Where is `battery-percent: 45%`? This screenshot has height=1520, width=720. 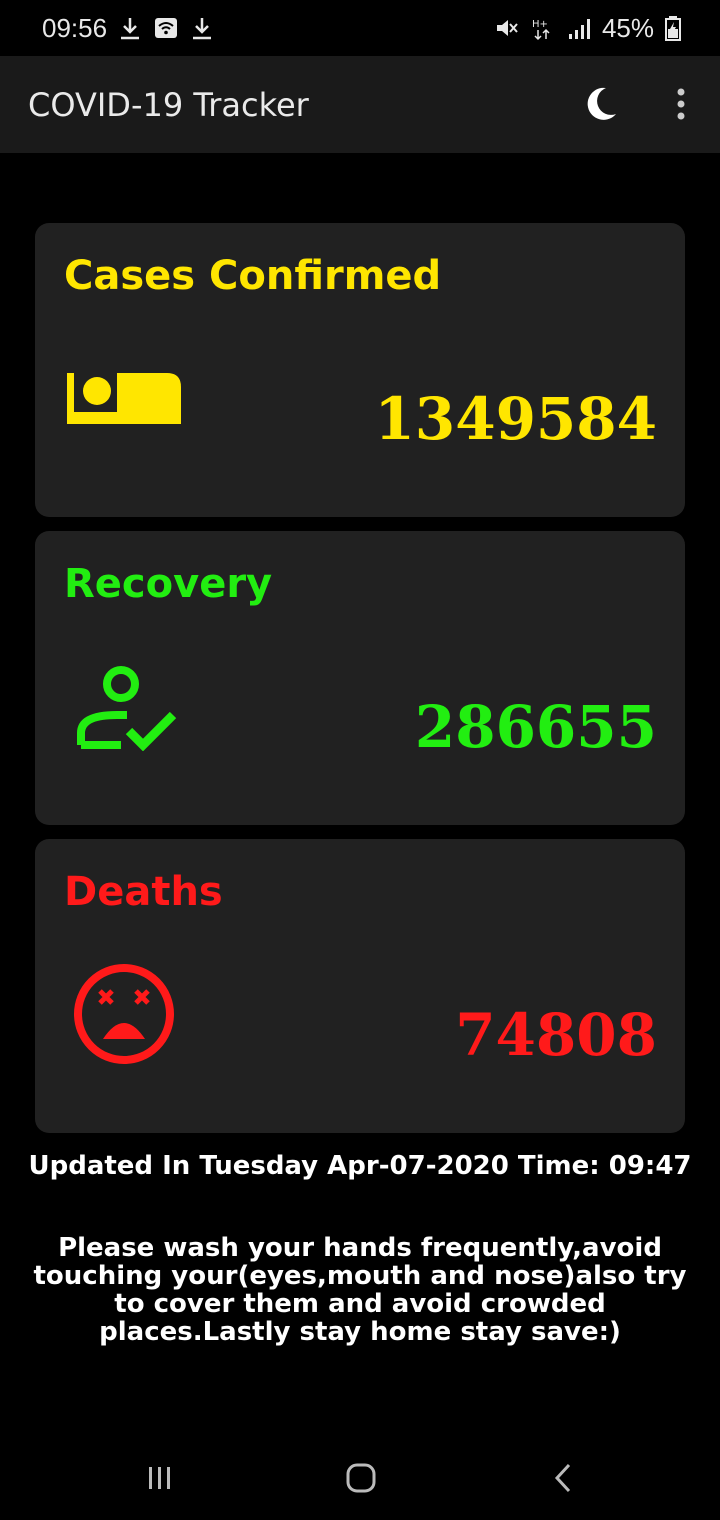 battery-percent: 45% is located at coordinates (627, 28).